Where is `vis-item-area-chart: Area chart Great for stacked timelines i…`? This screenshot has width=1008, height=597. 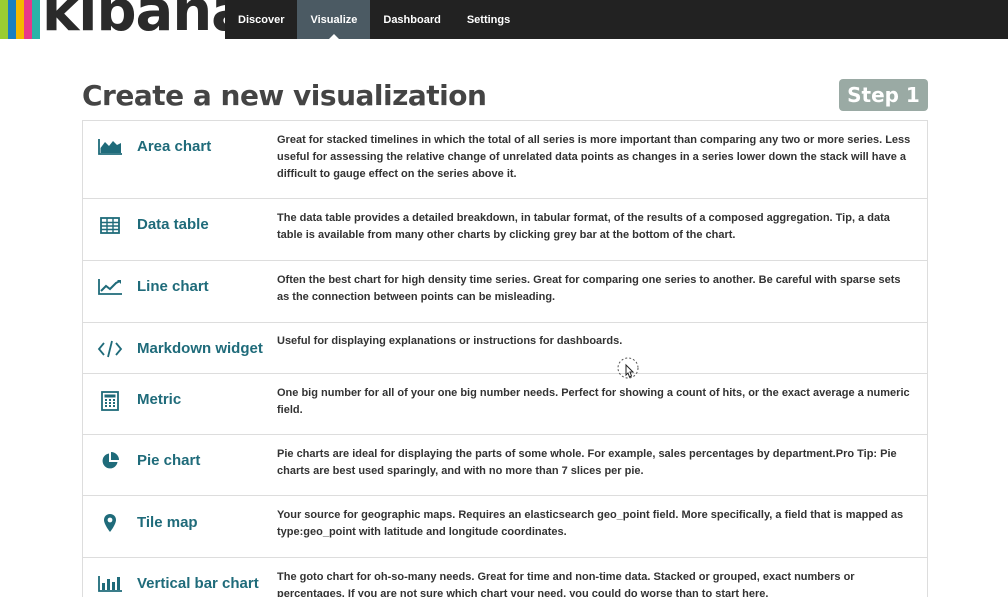 vis-item-area-chart: Area chart Great for stacked timelines i… is located at coordinates (505, 160).